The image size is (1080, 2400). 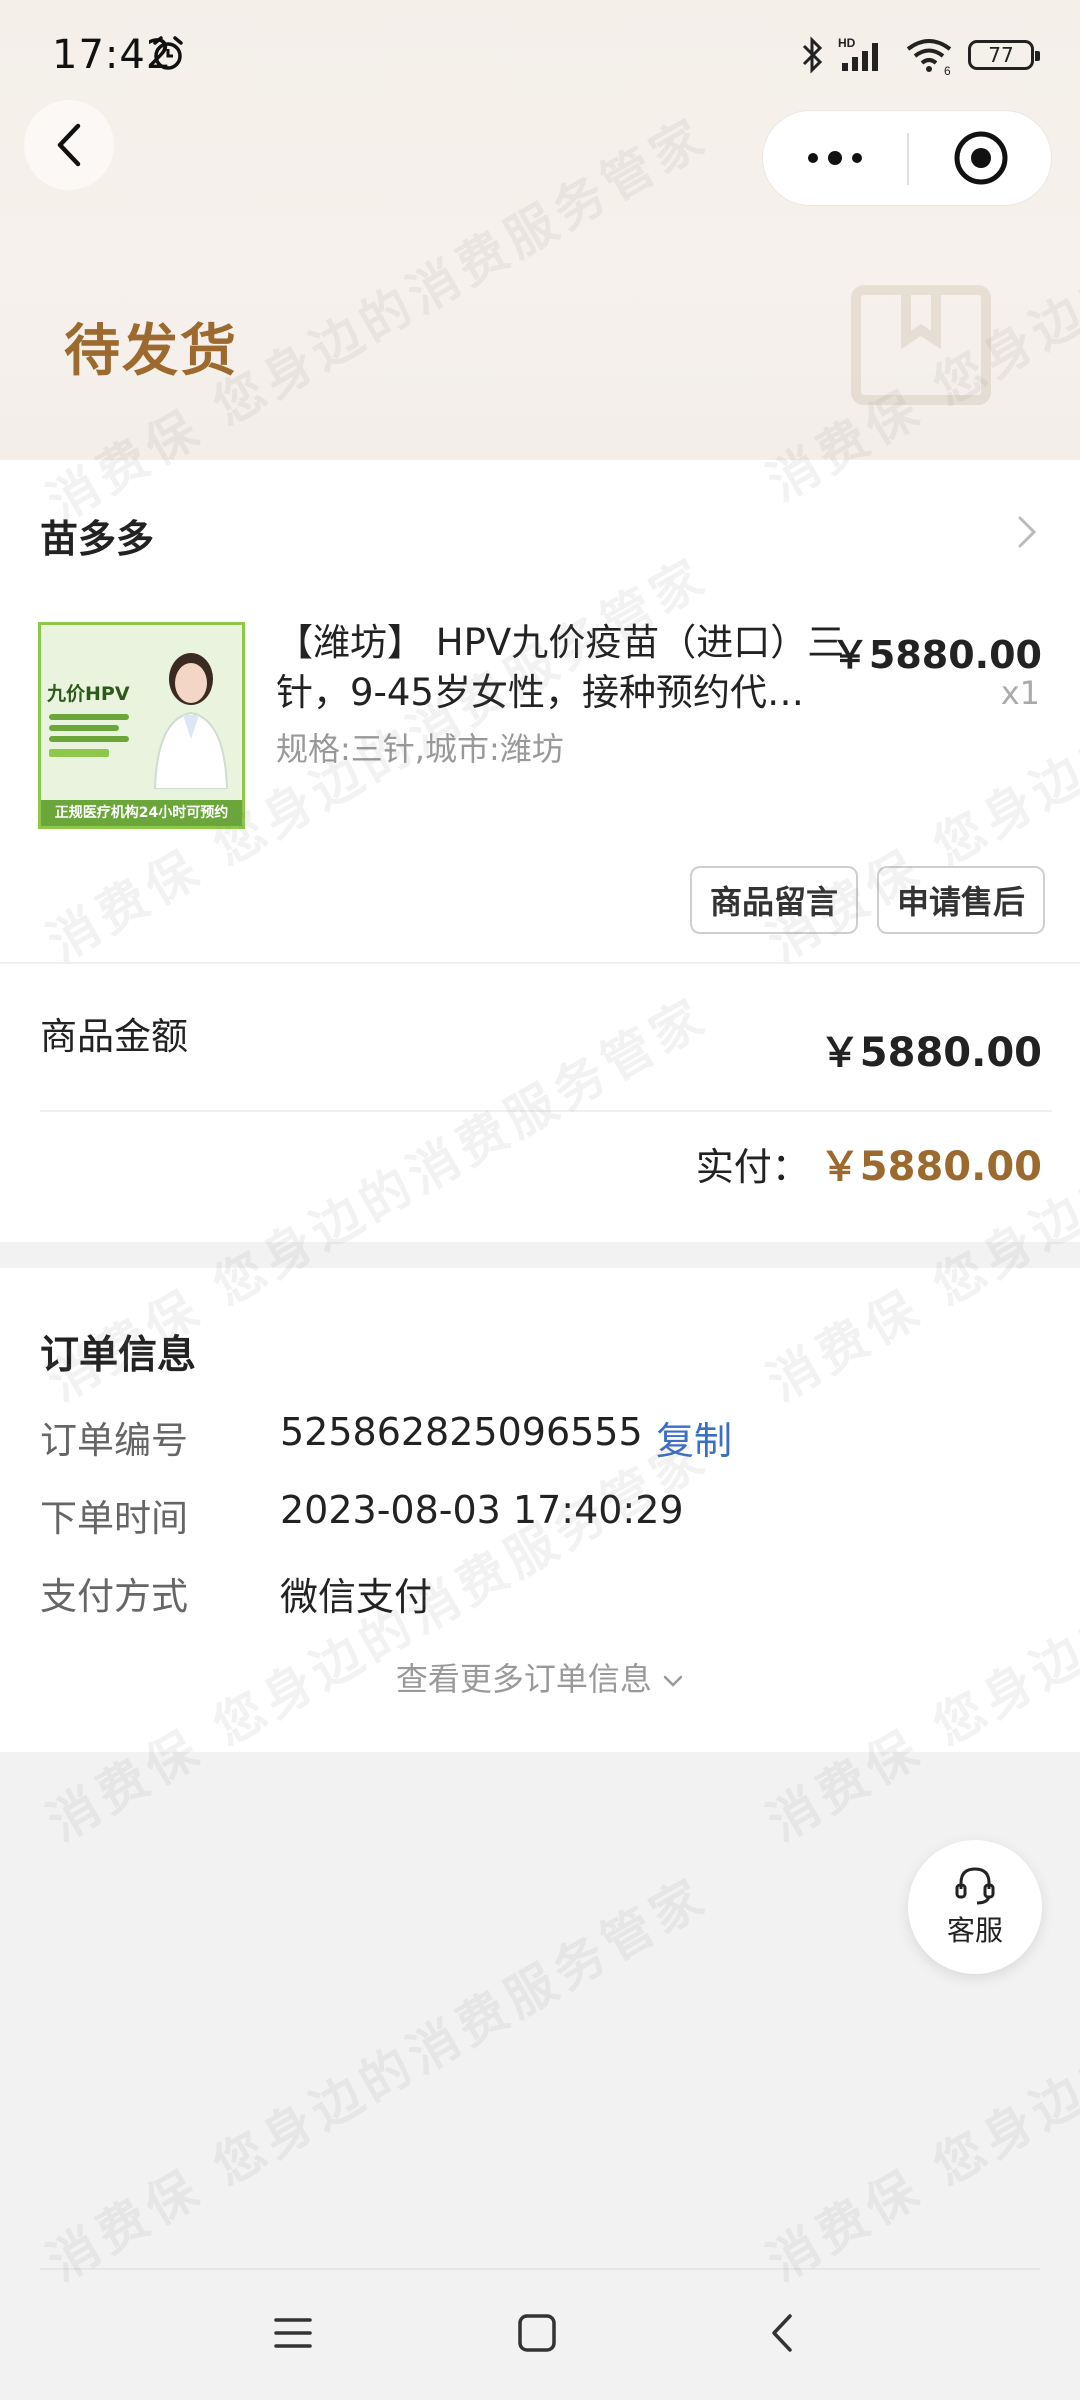 I want to click on product-image: 九价HPV 正规医疗机构24小时可预约, so click(x=141, y=725).